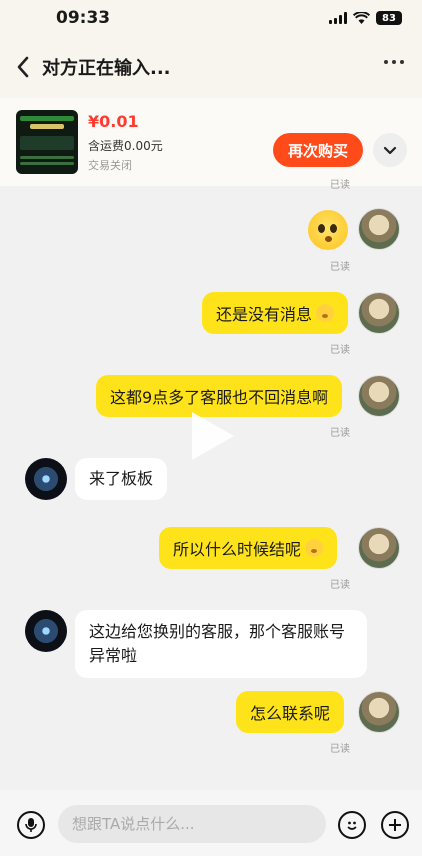 This screenshot has height=856, width=422. Describe the element at coordinates (395, 825) in the screenshot. I see `plus-icon` at that location.